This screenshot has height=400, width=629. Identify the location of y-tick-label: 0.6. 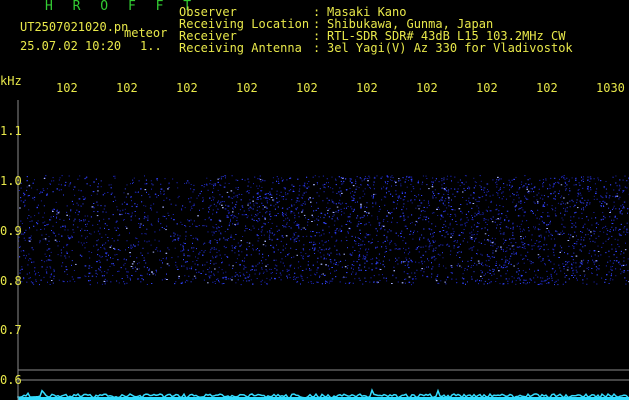
(11, 380).